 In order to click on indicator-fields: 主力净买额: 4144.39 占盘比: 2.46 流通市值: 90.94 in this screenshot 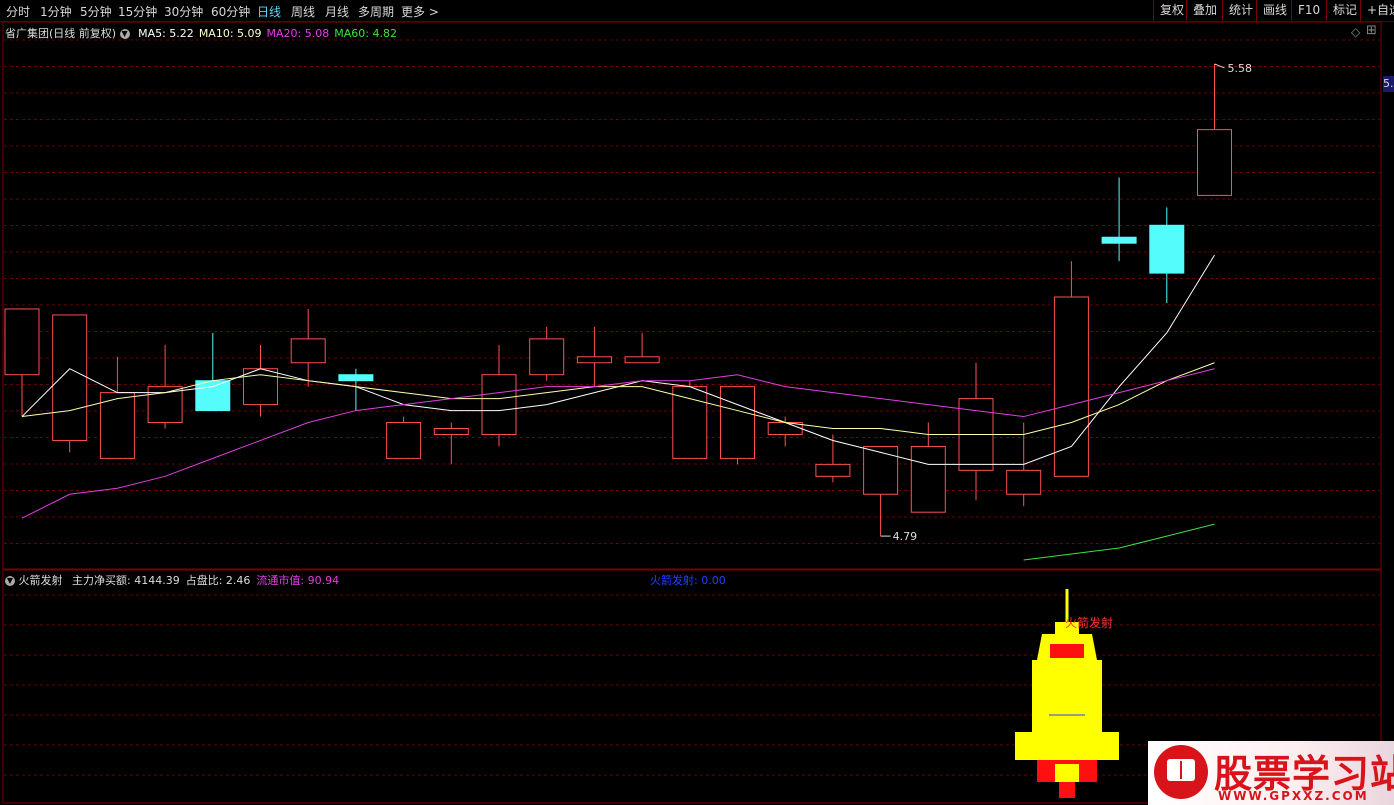, I will do `click(202, 580)`.